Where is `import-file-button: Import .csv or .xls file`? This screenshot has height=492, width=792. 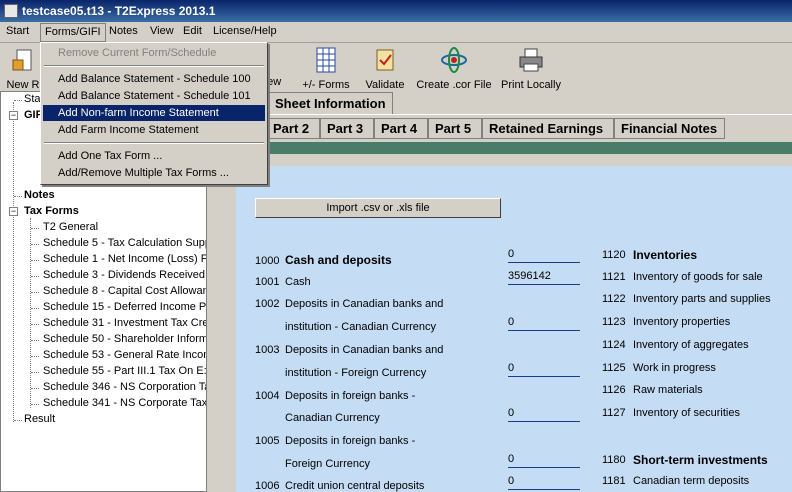 import-file-button: Import .csv or .xls file is located at coordinates (378, 208).